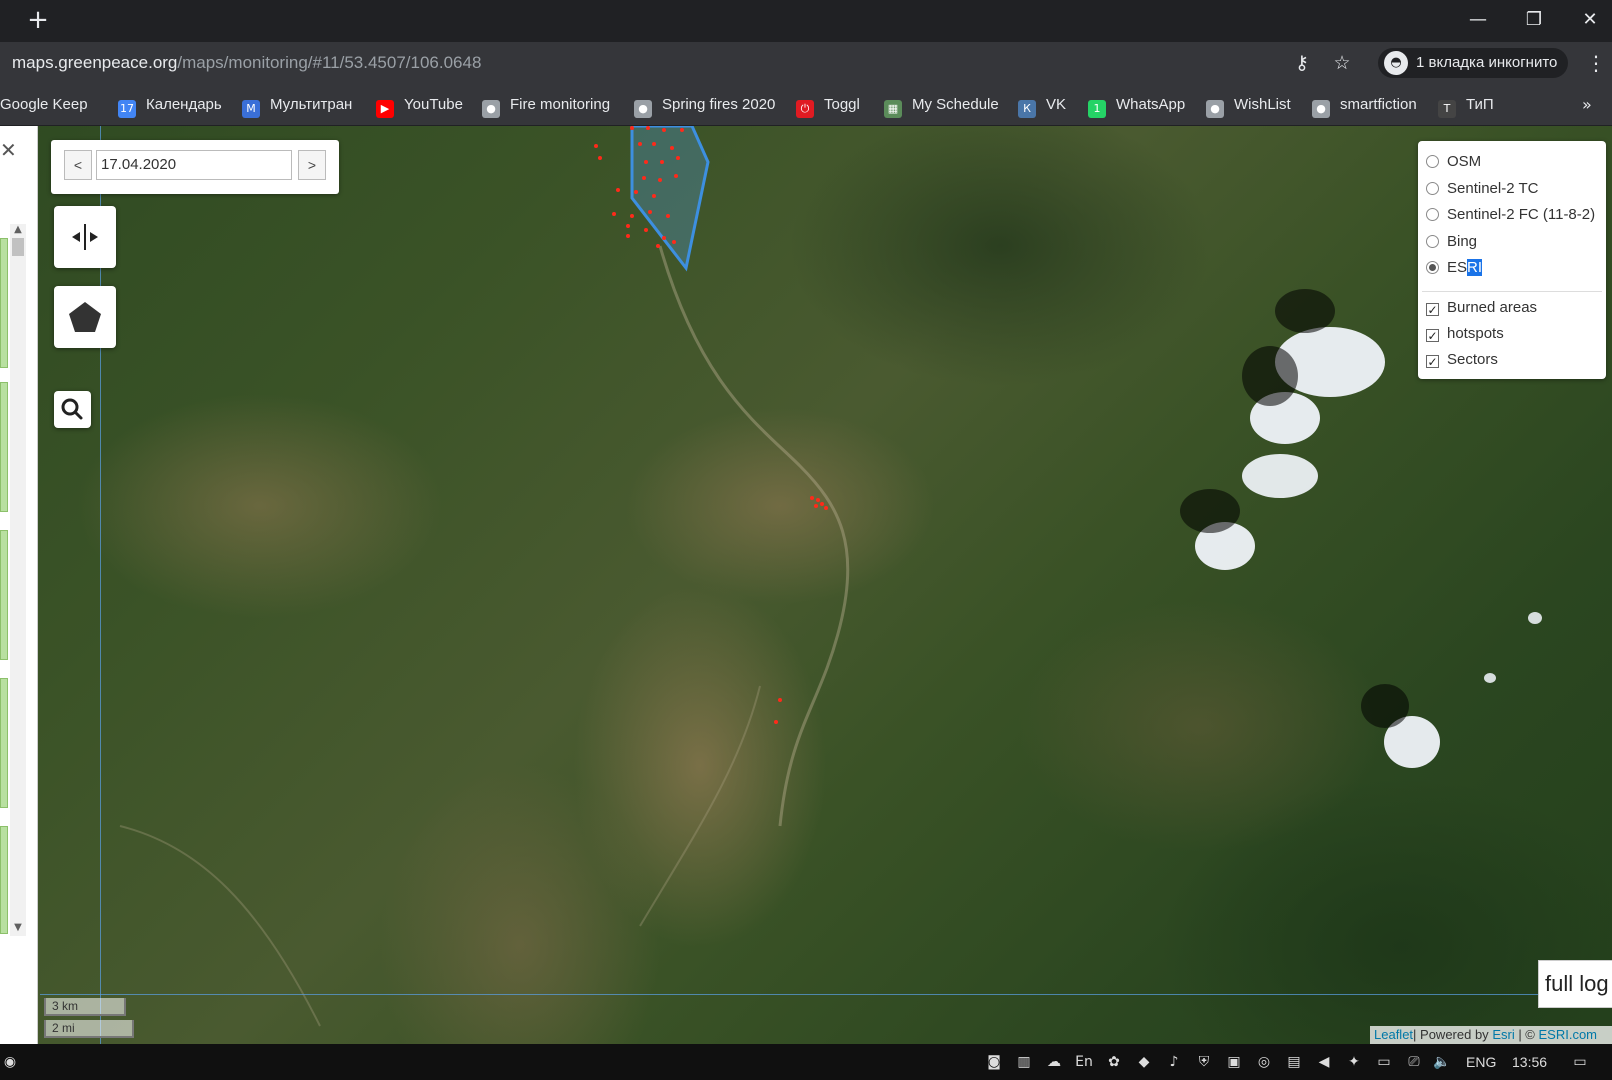 The height and width of the screenshot is (1080, 1612). I want to click on overlay-layer-option: ✓ Burned areas, so click(1481, 308).